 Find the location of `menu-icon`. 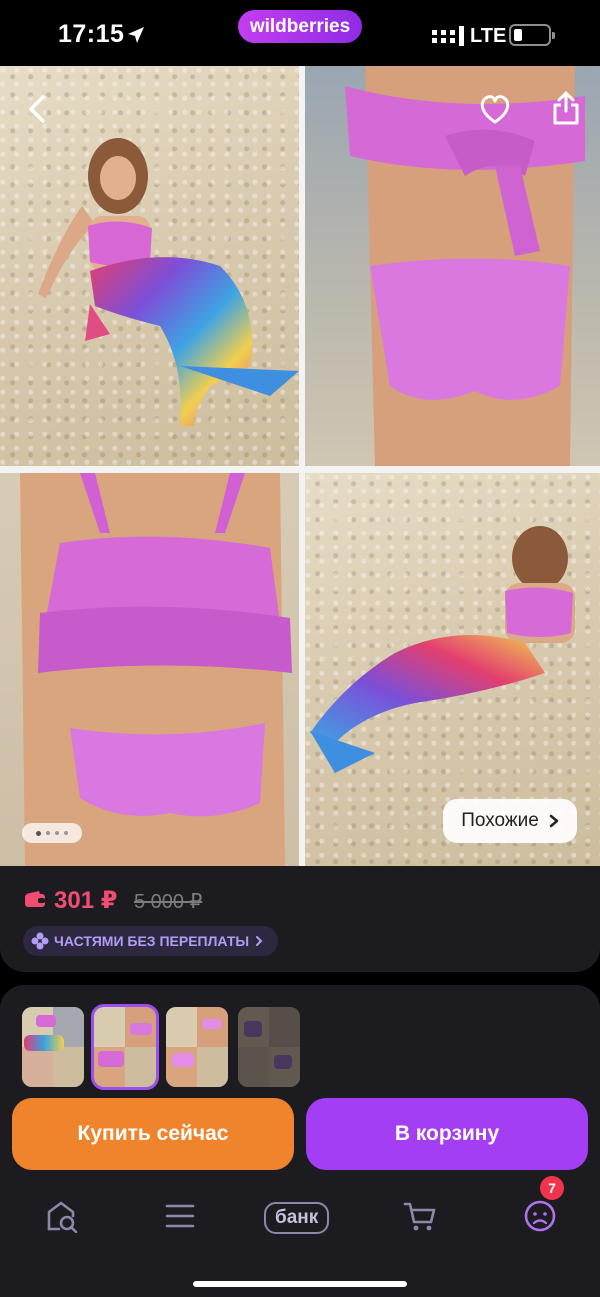

menu-icon is located at coordinates (180, 1216).